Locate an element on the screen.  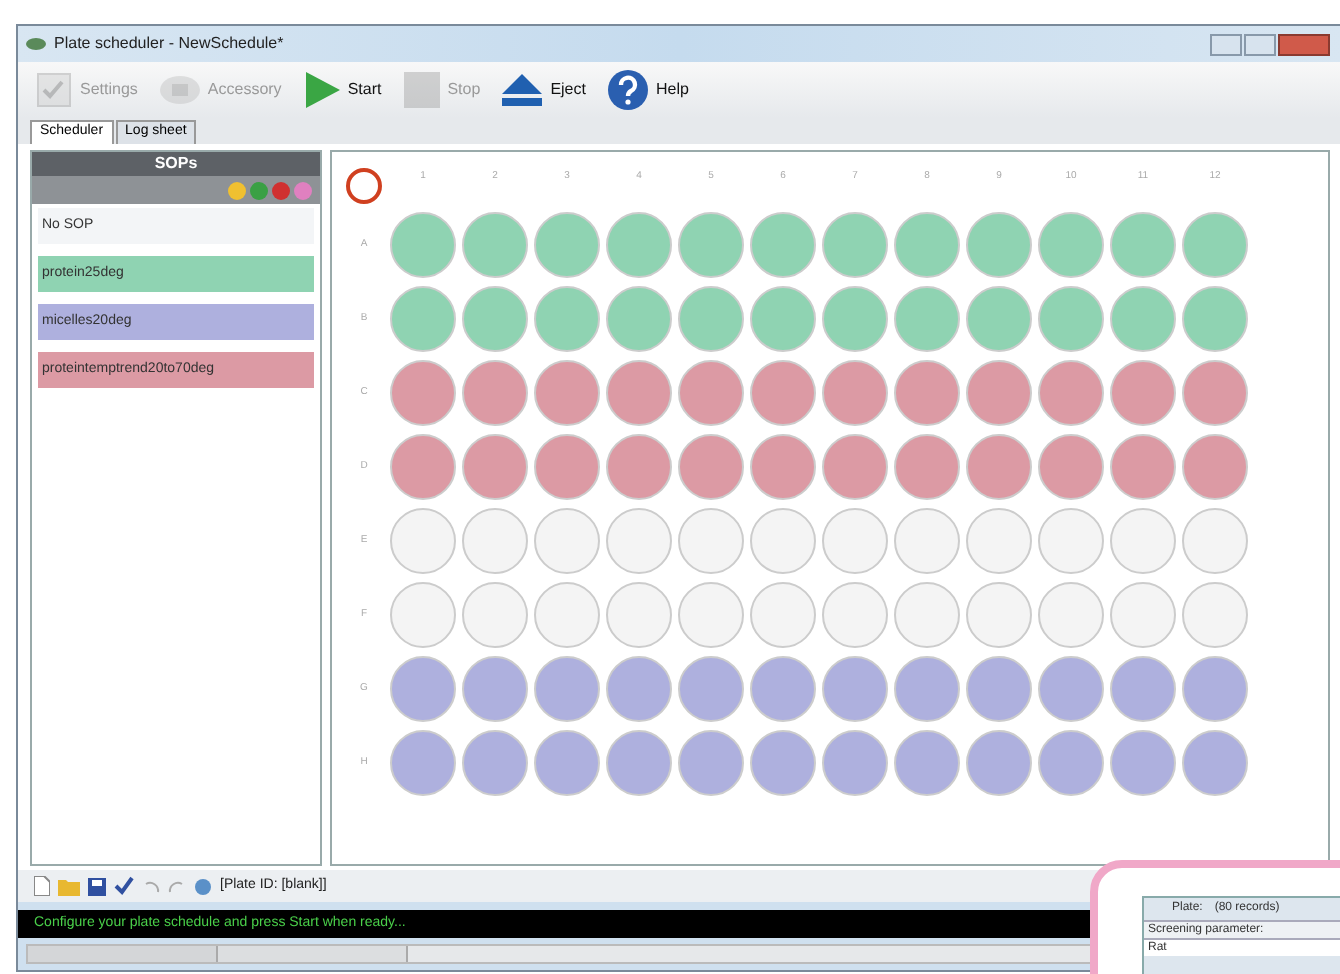
new-file-icon is located at coordinates (42, 886).